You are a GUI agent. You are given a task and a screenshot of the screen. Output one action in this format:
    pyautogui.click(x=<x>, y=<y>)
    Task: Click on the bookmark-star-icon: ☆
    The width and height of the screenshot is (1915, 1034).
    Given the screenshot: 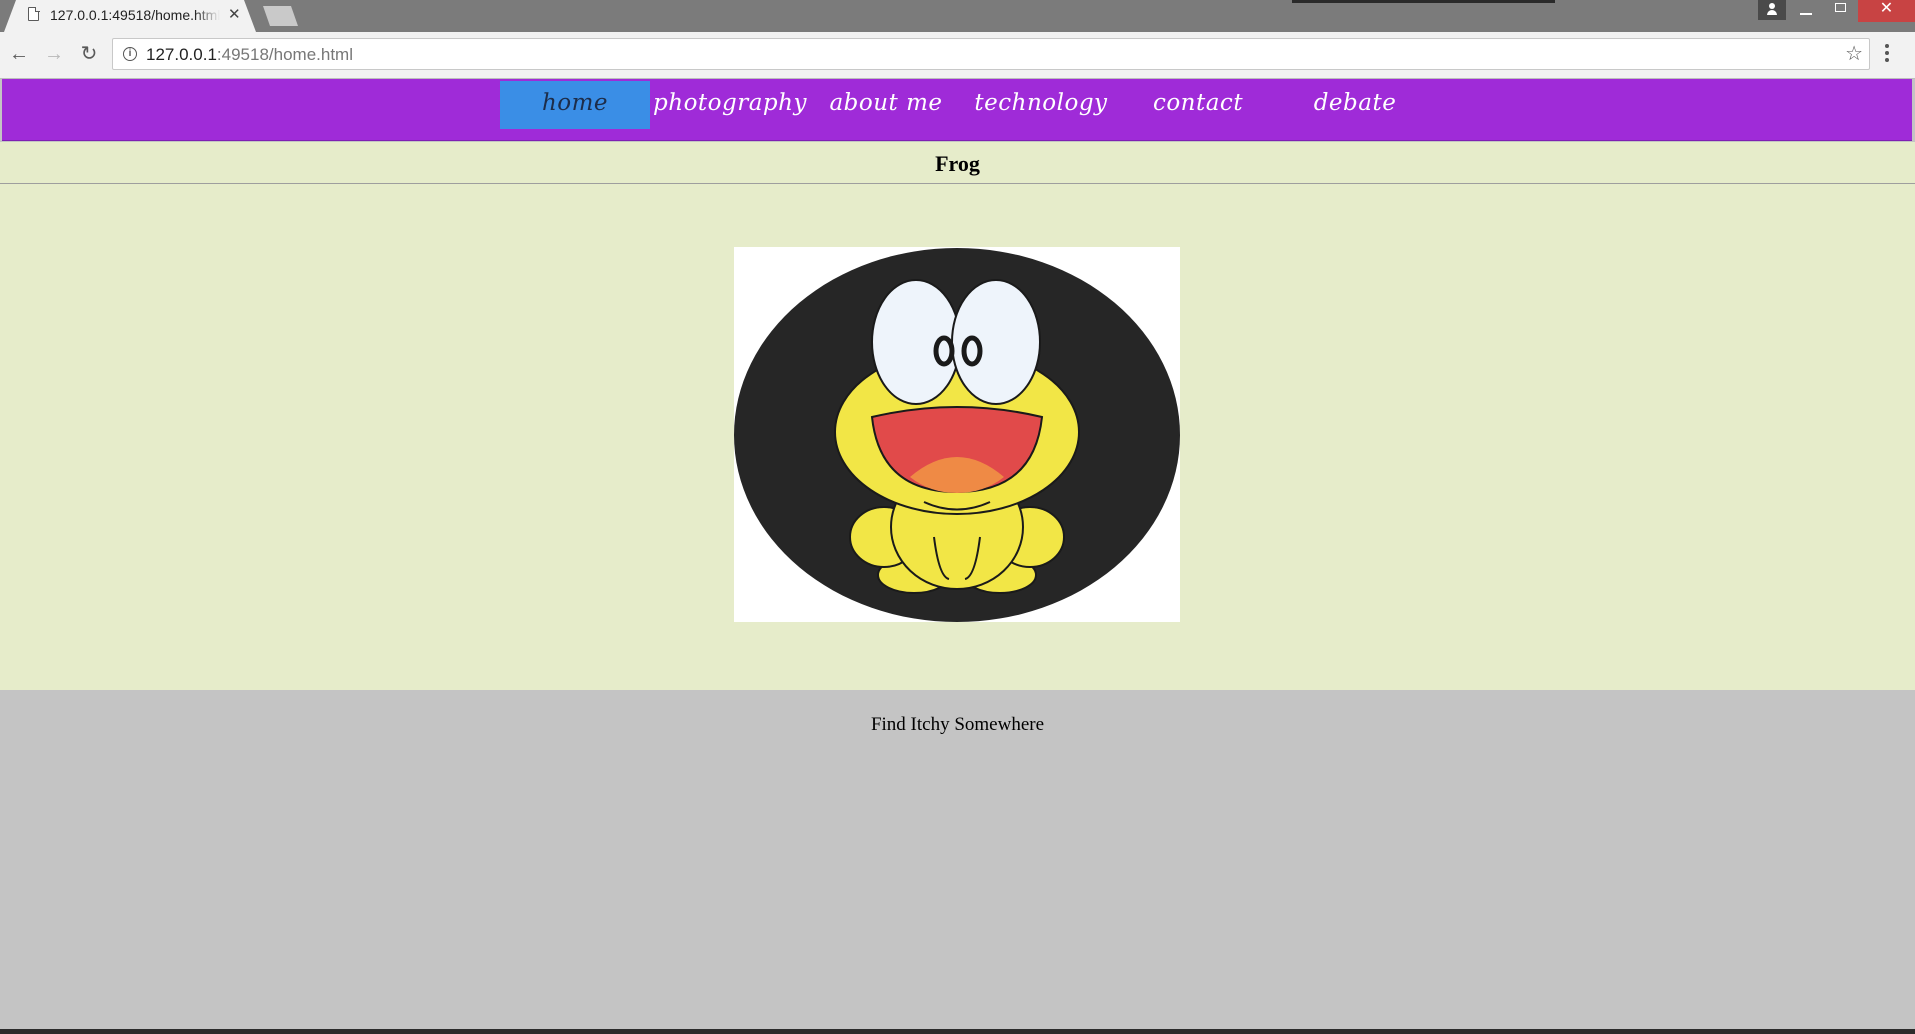 What is the action you would take?
    pyautogui.click(x=1854, y=53)
    